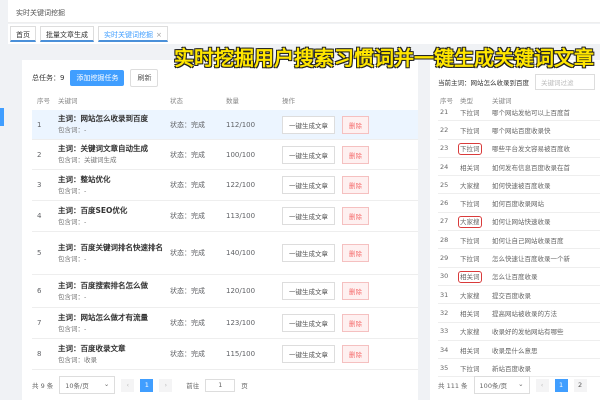 This screenshot has width=600, height=400. What do you see at coordinates (580, 385) in the screenshot?
I see `page-2-button: 2` at bounding box center [580, 385].